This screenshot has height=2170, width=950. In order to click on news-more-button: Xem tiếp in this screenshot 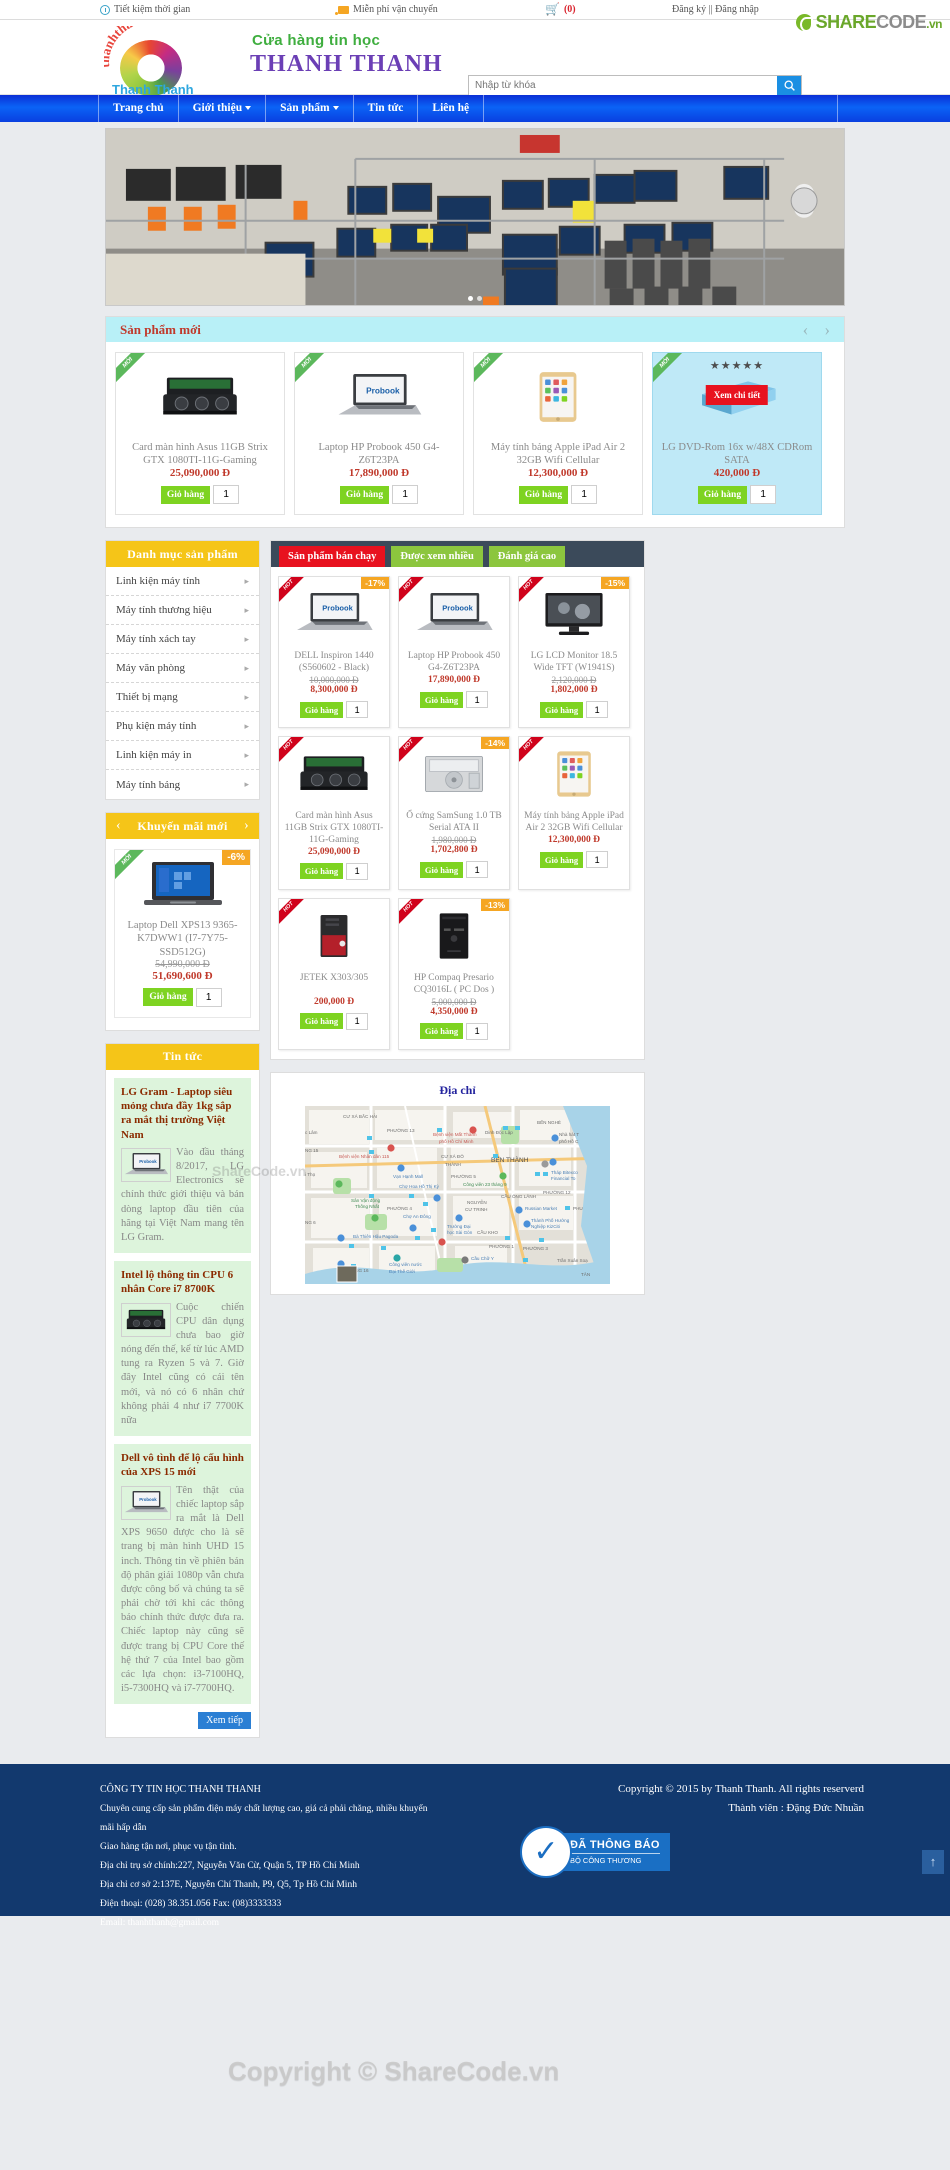, I will do `click(224, 1721)`.